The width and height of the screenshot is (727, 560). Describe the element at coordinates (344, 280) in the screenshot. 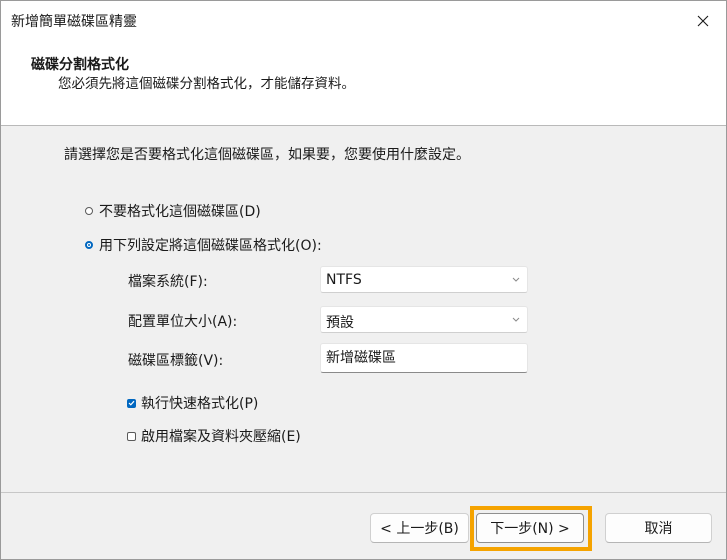

I see `filesystem-value: NTFS` at that location.